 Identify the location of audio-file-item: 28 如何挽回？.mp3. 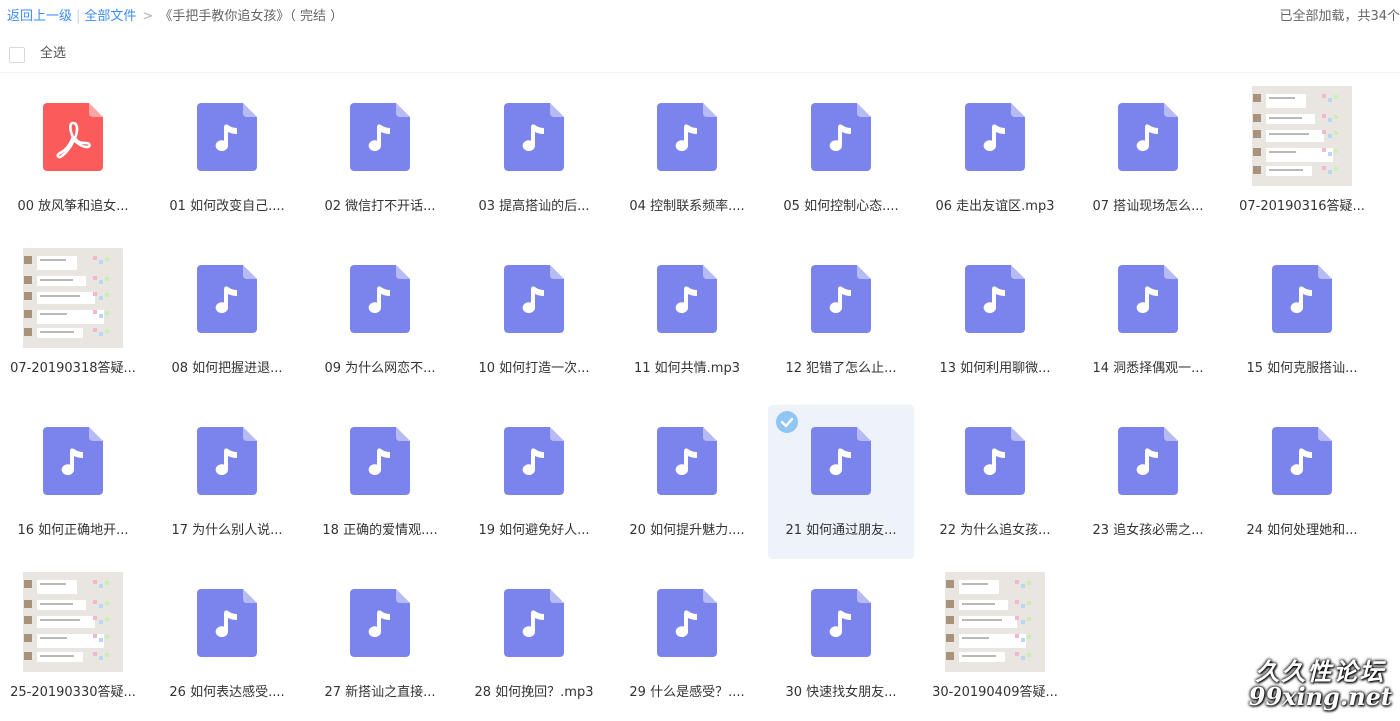
(534, 644).